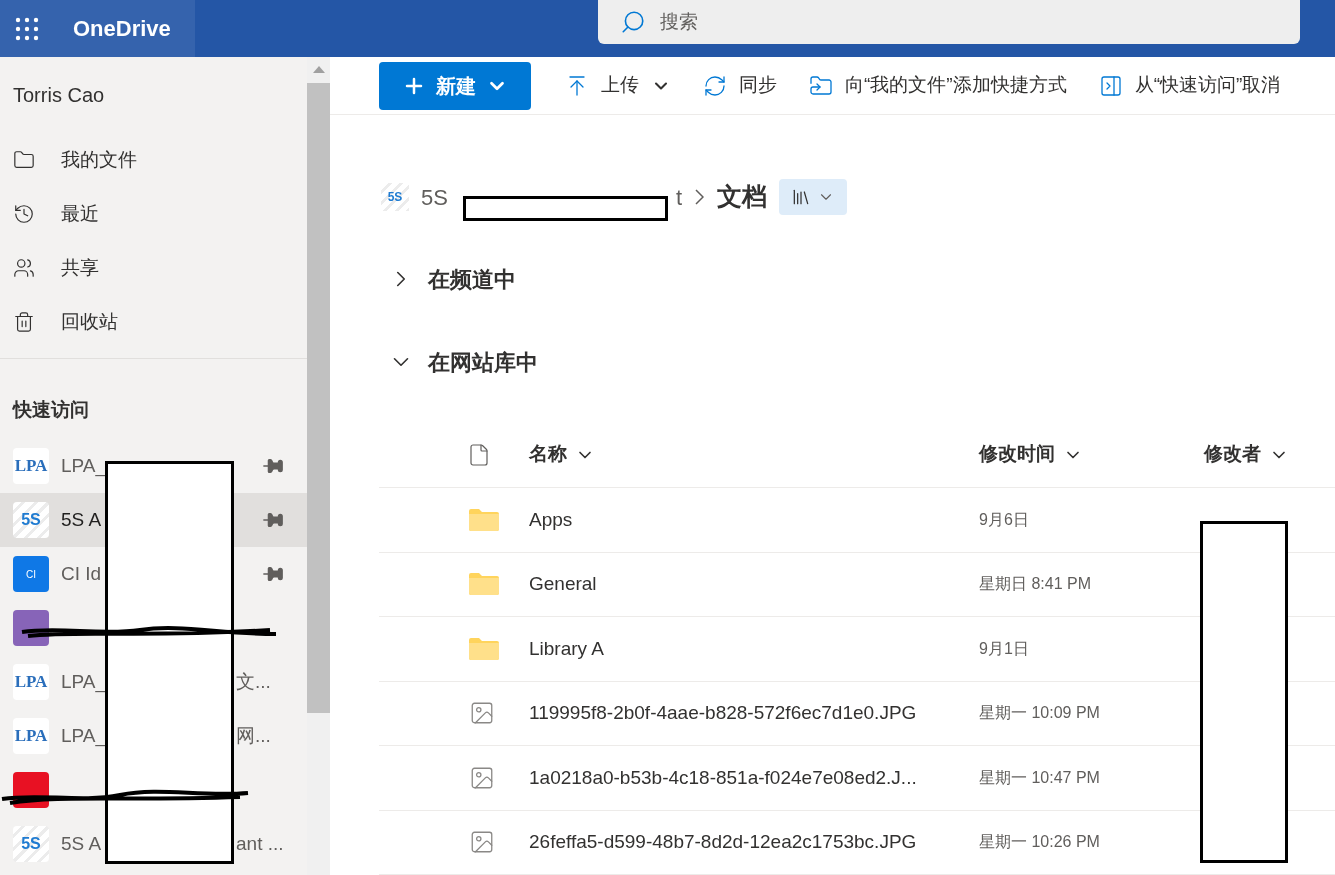 Image resolution: width=1335 pixels, height=875 pixels. I want to click on toolbar-button: 从“快速访问”取消, so click(1189, 85).